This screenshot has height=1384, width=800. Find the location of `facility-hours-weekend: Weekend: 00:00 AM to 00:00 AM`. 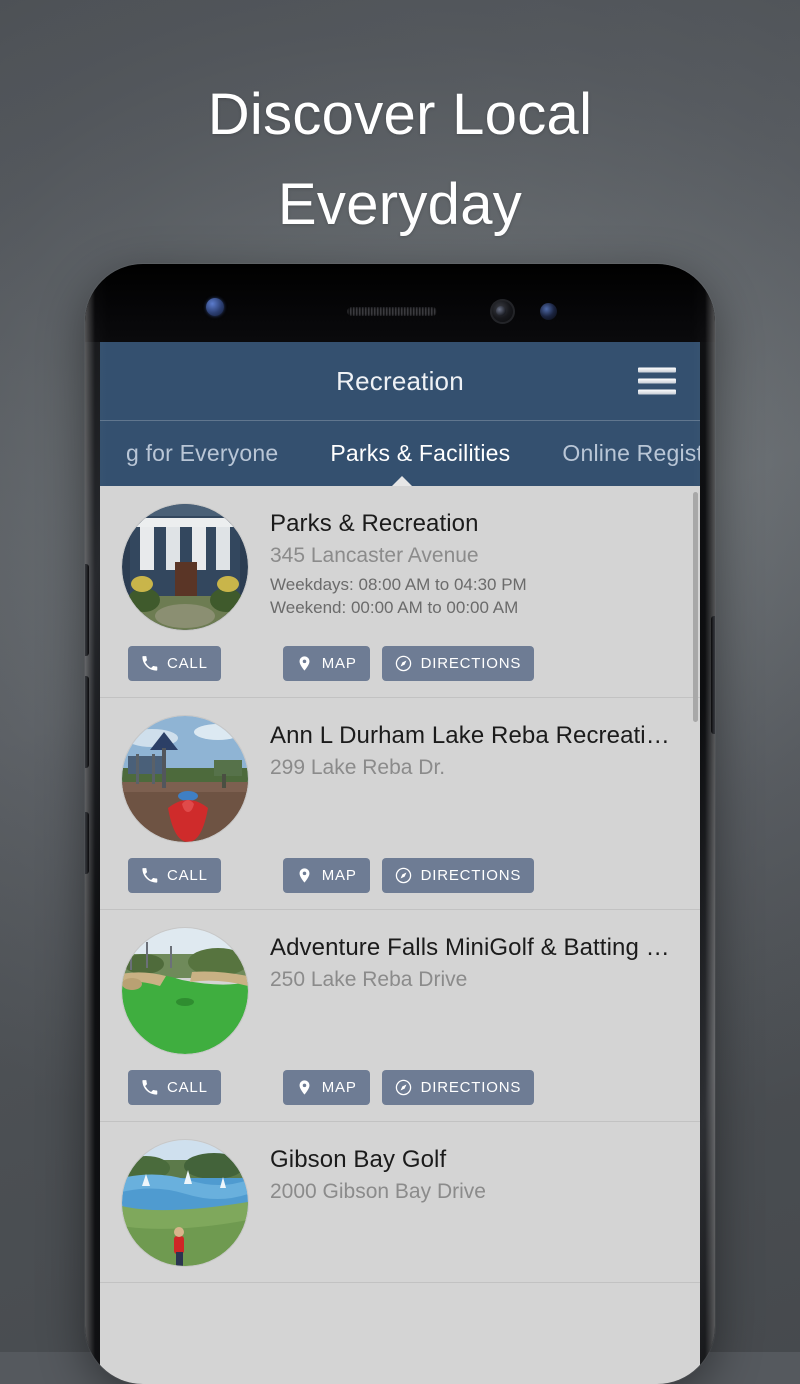

facility-hours-weekend: Weekend: 00:00 AM to 00:00 AM is located at coordinates (394, 607).